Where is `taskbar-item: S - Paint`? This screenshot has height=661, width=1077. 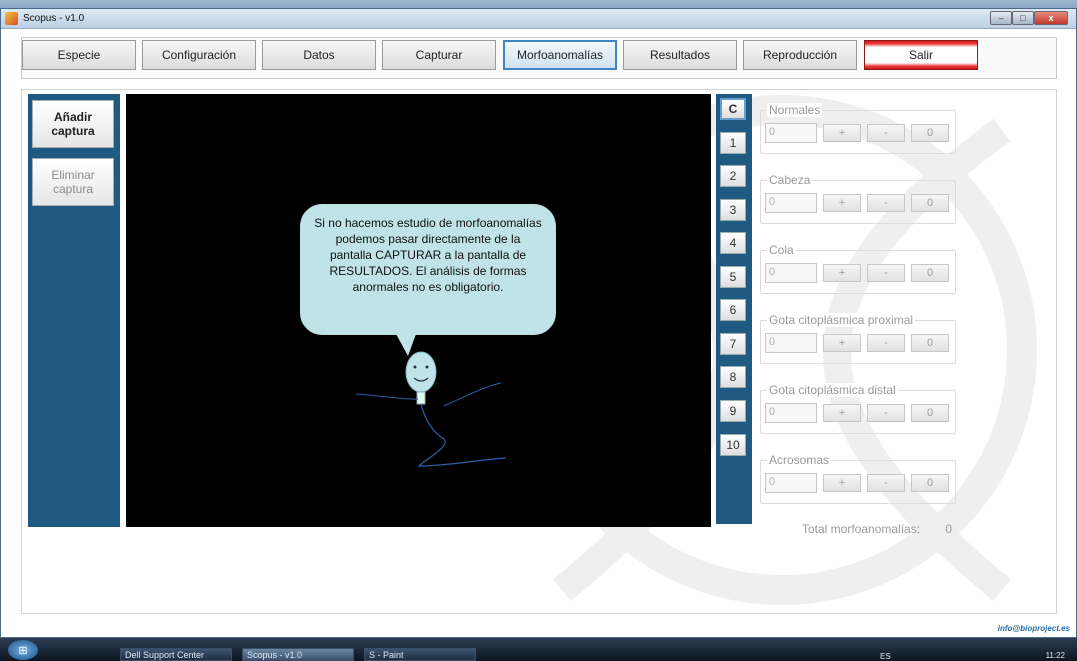 taskbar-item: S - Paint is located at coordinates (420, 654).